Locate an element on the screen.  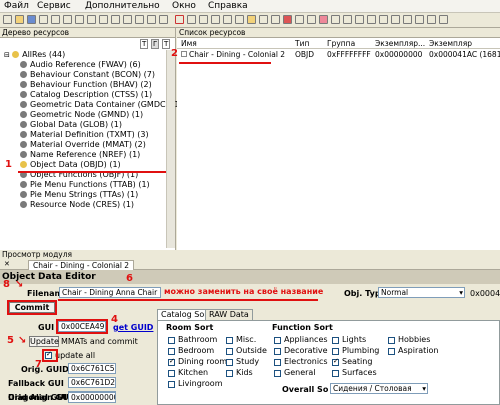
cut-icon is located at coordinates (179, 19).